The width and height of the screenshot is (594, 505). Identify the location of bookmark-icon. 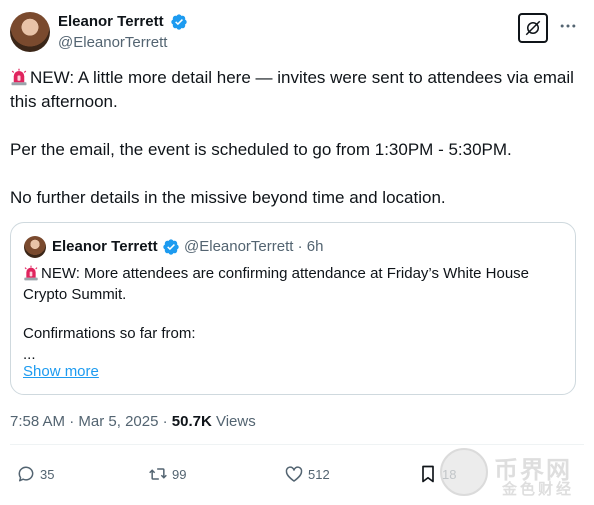
(428, 474).